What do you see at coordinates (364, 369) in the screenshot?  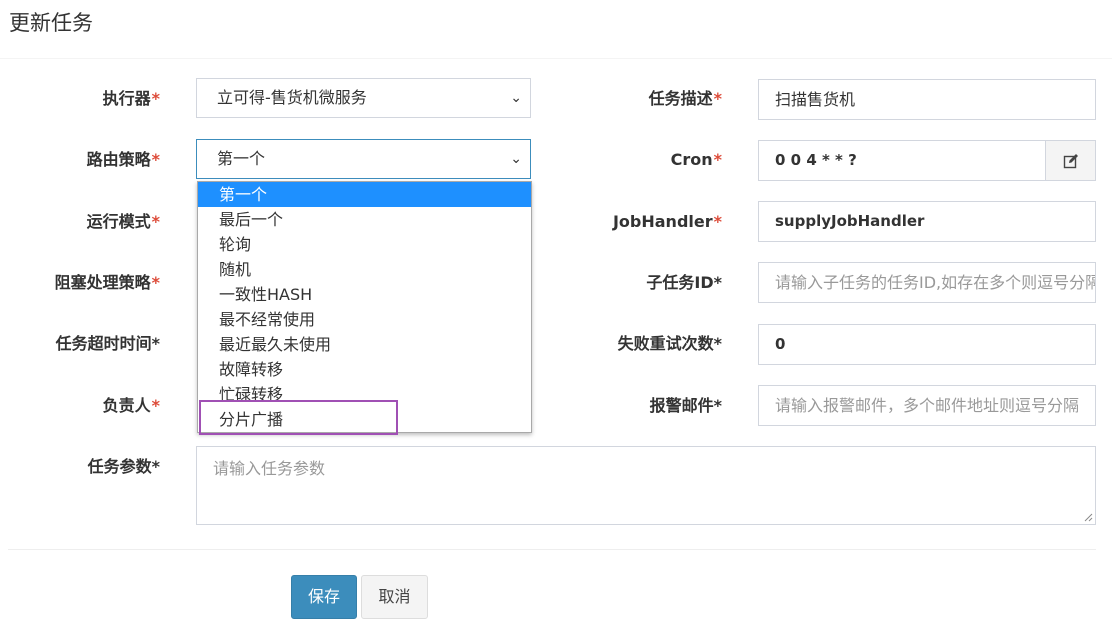 I see `dropdown-option: 故障转移` at bounding box center [364, 369].